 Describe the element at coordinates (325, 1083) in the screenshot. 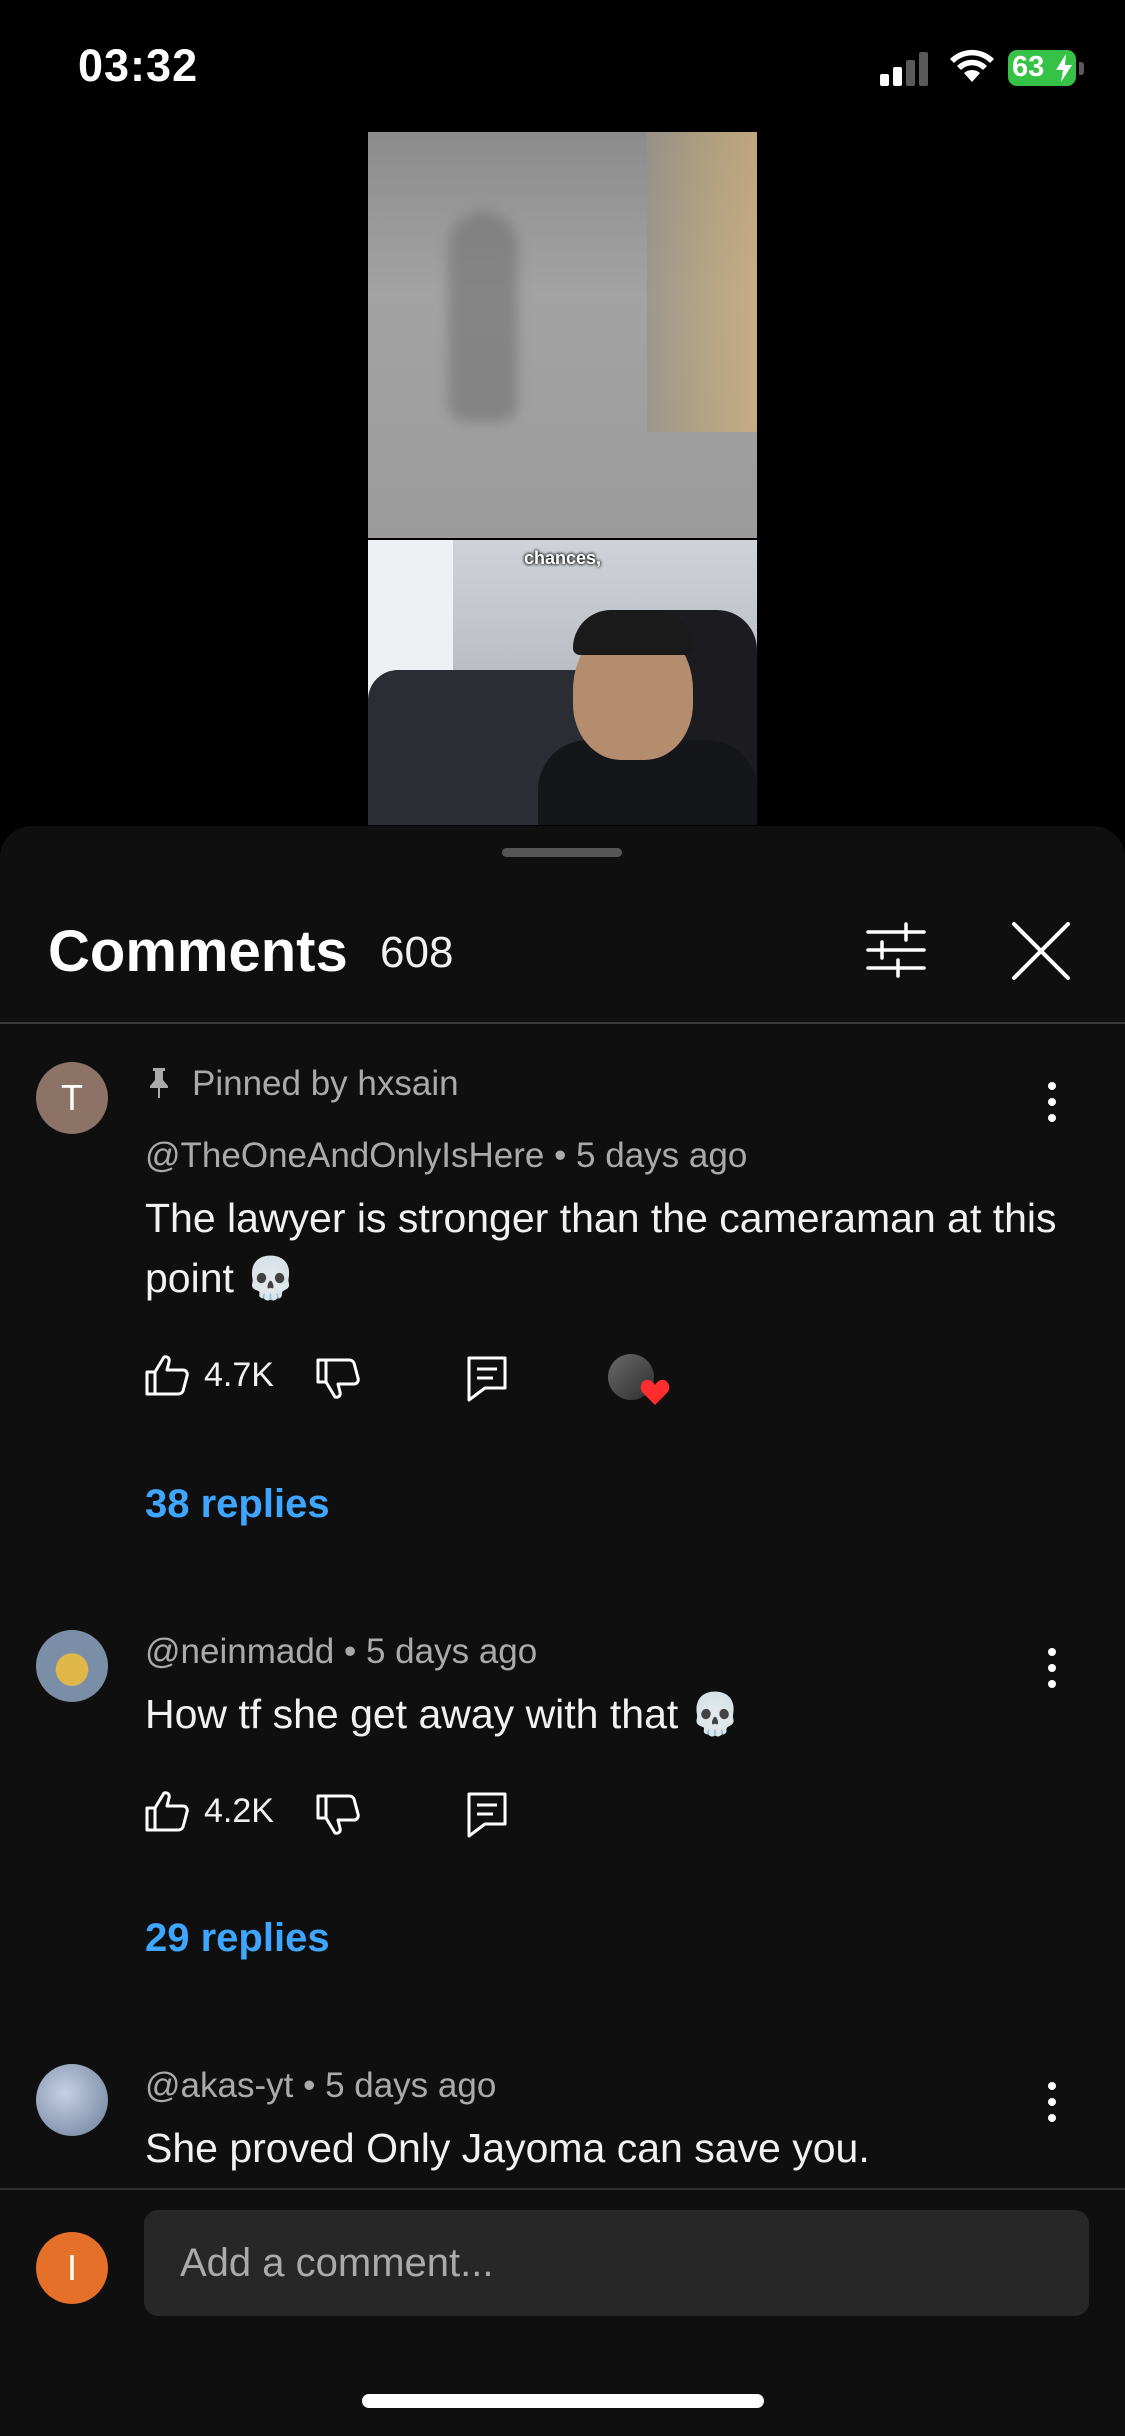

I see `pinned-label: Pinned by hxsain` at that location.